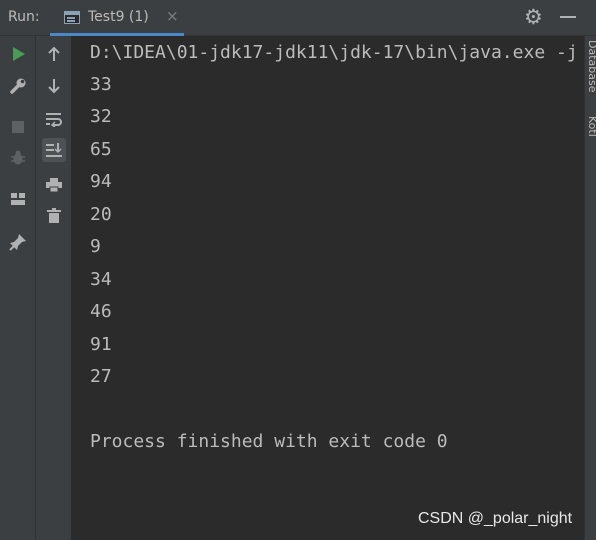 This screenshot has height=540, width=596. What do you see at coordinates (54, 185) in the screenshot?
I see `print-icon` at bounding box center [54, 185].